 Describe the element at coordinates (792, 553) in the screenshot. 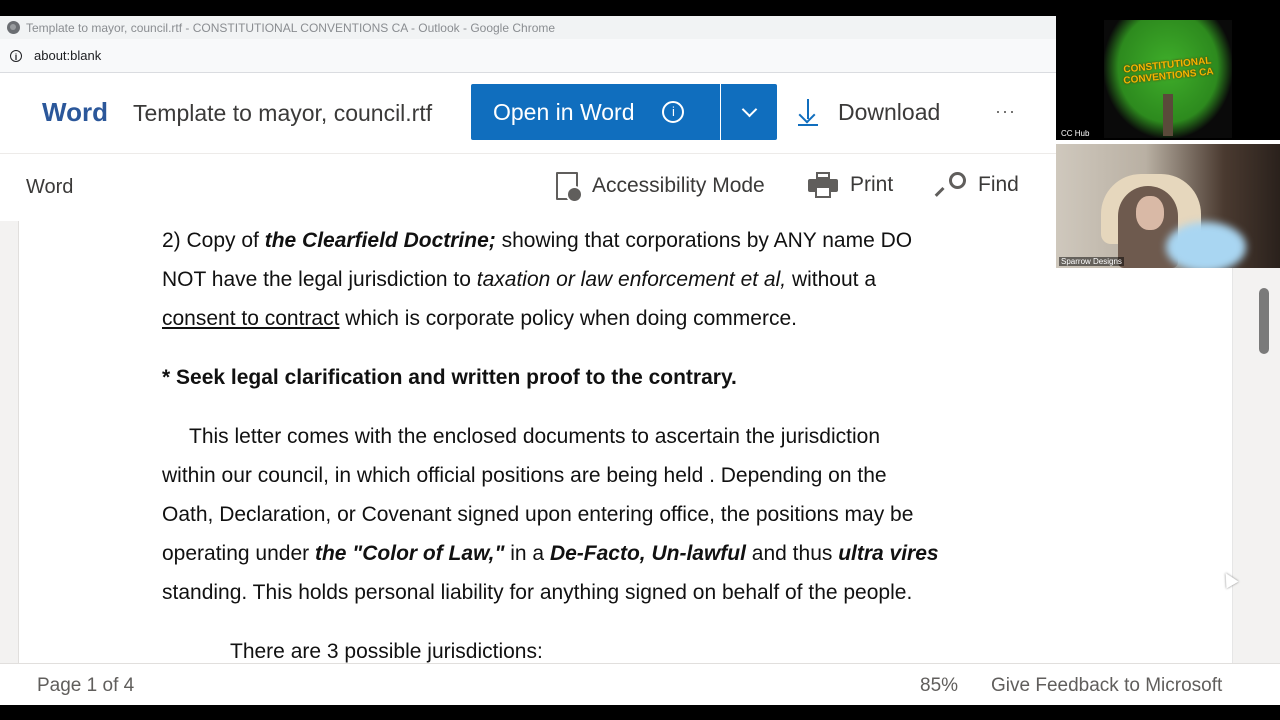

I see `text-run: and thus` at that location.